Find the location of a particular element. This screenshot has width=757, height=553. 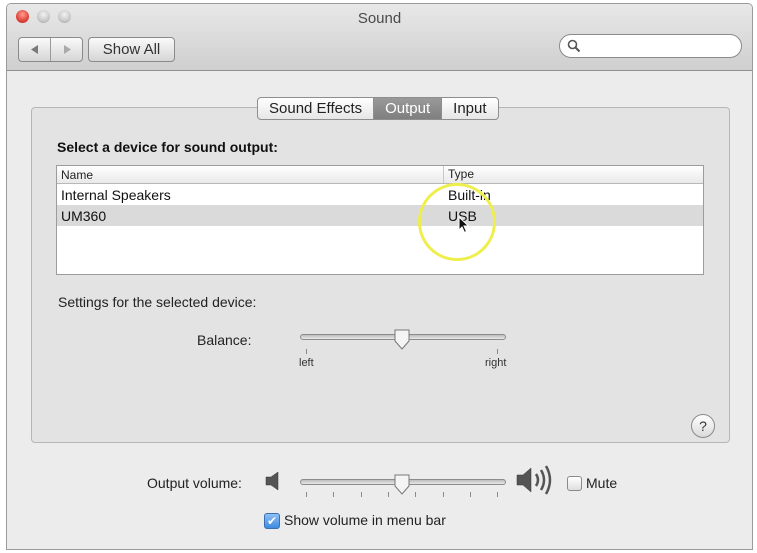

tab-bar: Sound Effects Output Input is located at coordinates (378, 108).